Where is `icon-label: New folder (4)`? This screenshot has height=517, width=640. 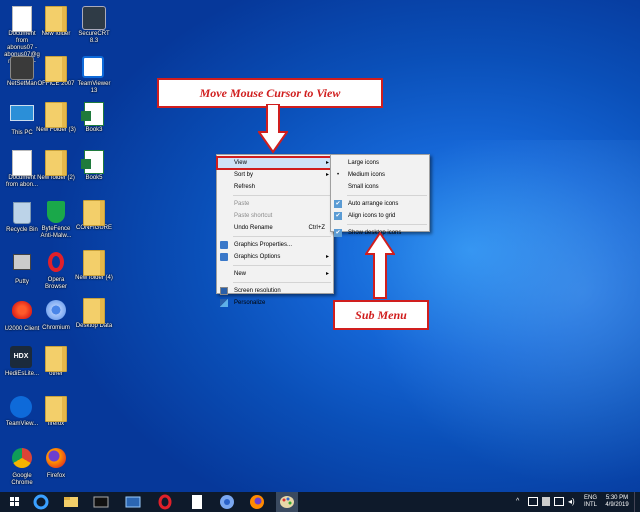 icon-label: New folder (4) is located at coordinates (94, 278).